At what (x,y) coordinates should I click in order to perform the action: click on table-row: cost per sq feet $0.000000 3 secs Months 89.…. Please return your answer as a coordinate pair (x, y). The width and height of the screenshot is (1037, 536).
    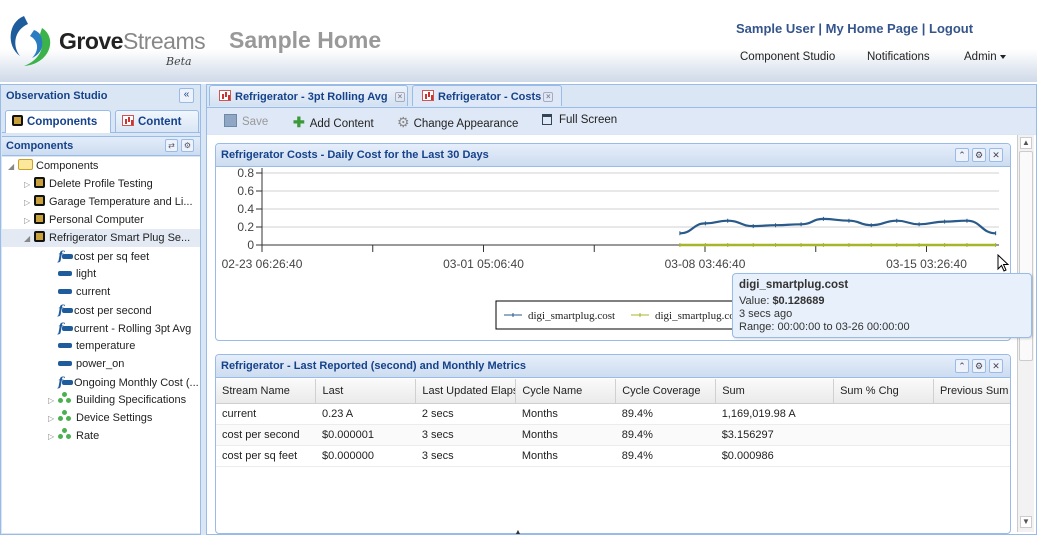
    Looking at the image, I should click on (613, 456).